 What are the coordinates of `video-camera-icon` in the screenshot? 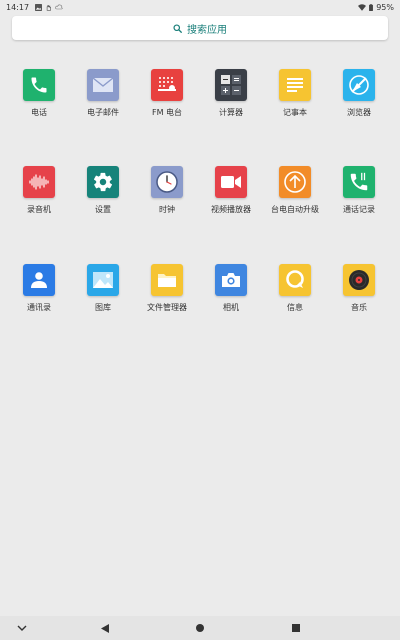 It's located at (231, 182).